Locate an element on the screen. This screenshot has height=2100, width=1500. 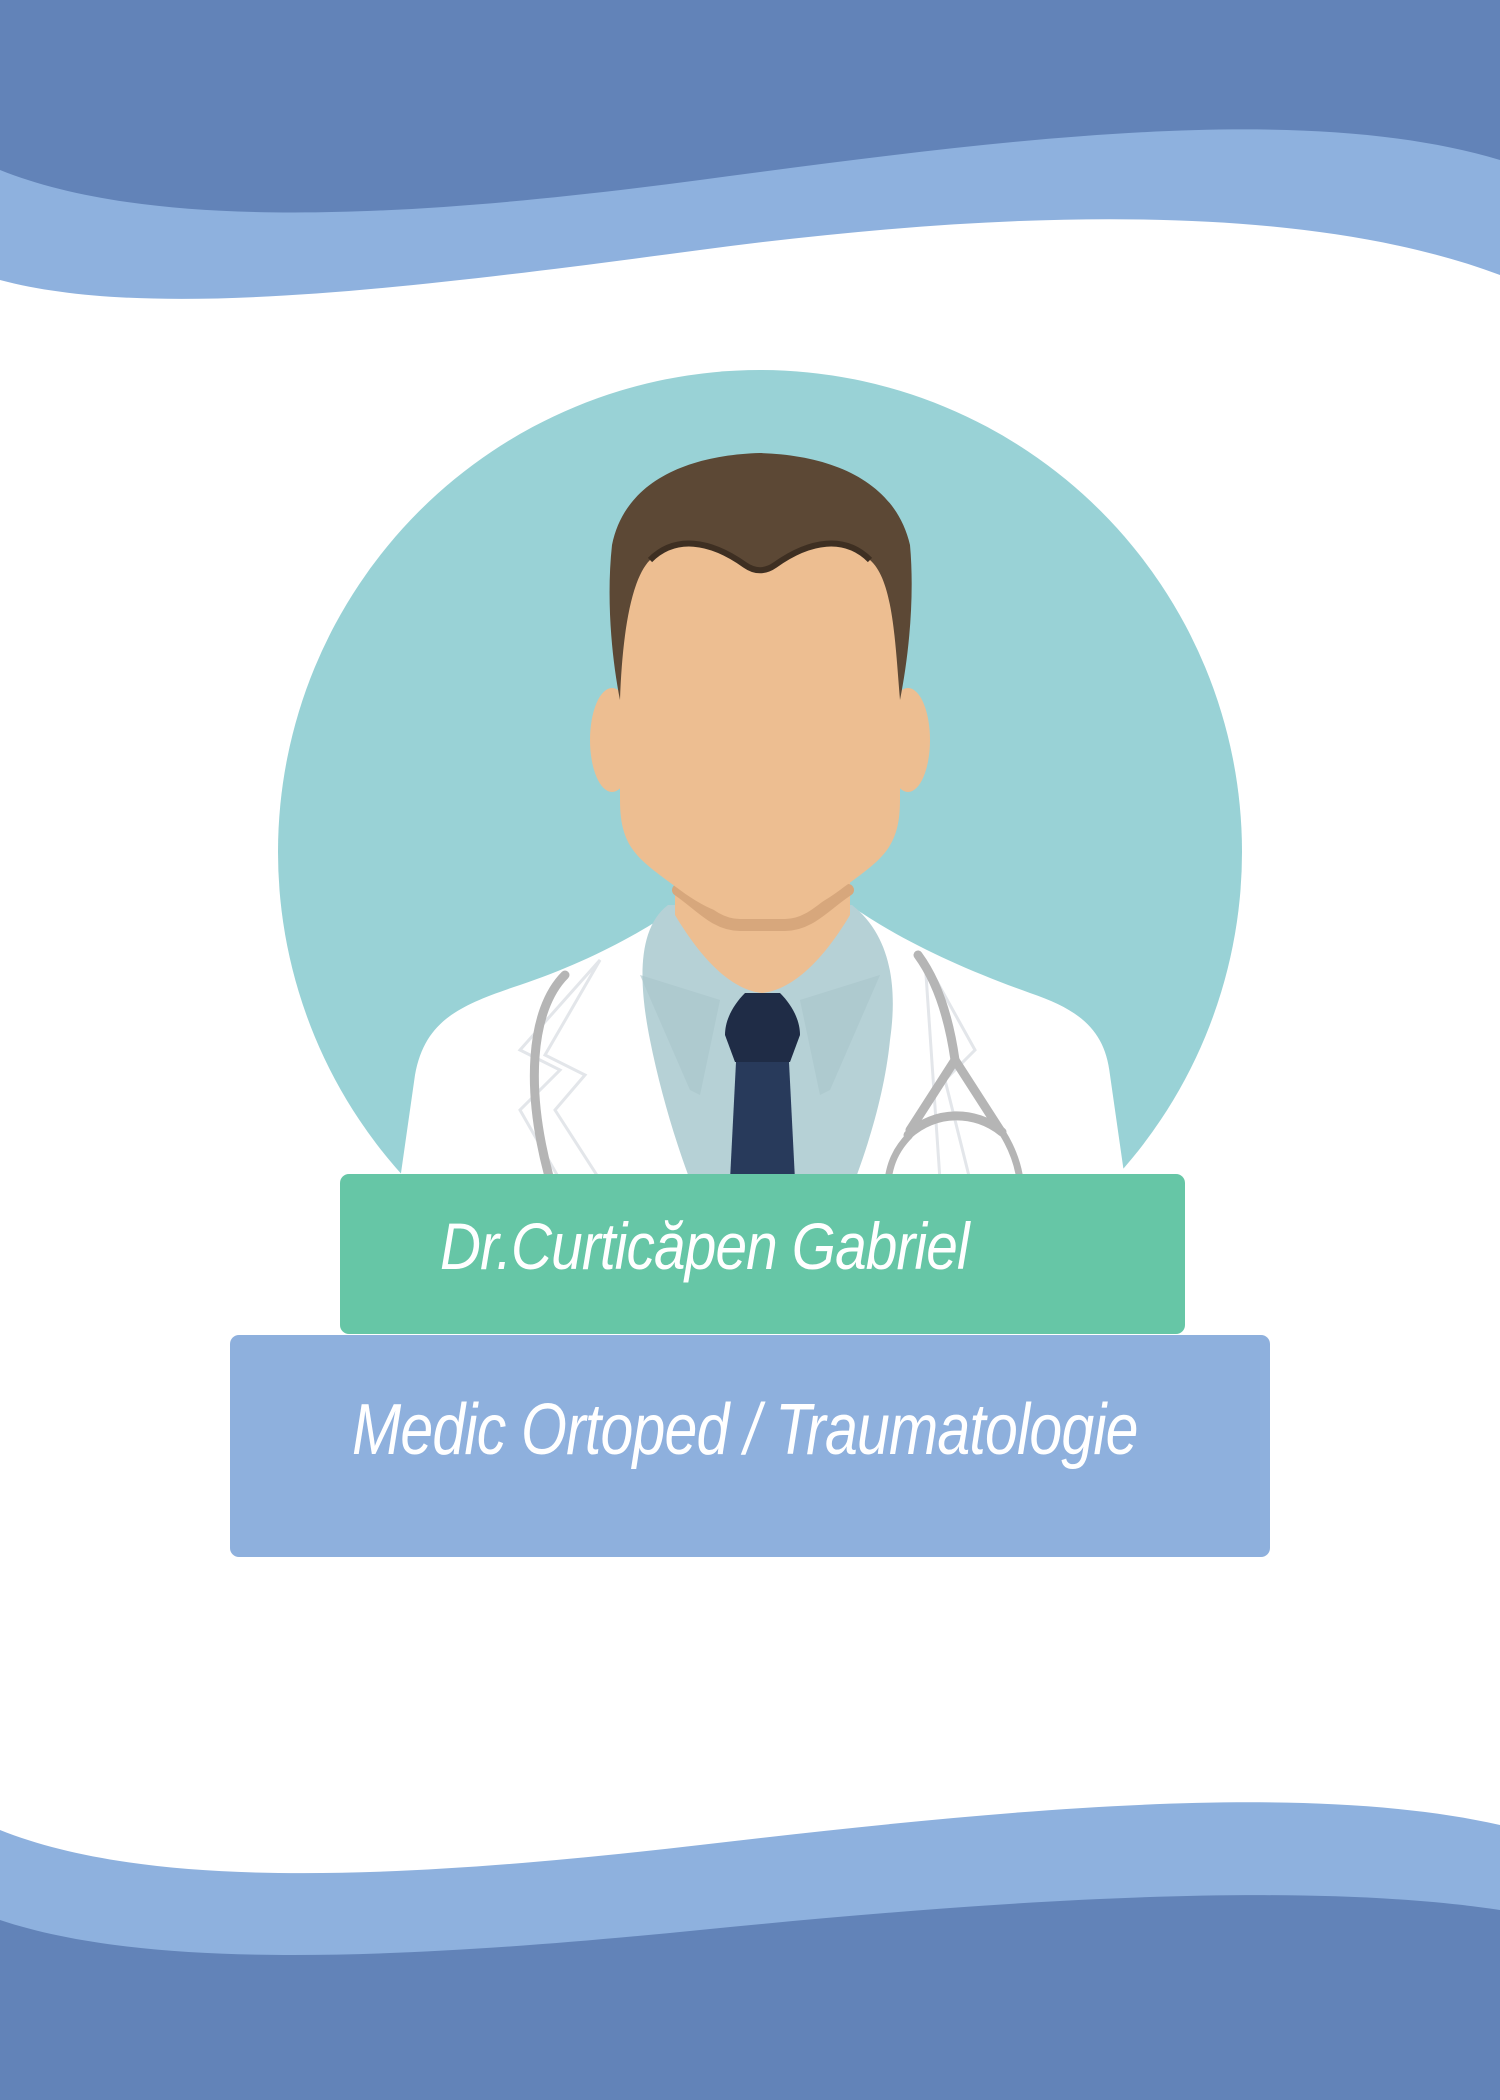
doctor-name-plate: Dr.Curticăpen Gabriel is located at coordinates (762, 1254).